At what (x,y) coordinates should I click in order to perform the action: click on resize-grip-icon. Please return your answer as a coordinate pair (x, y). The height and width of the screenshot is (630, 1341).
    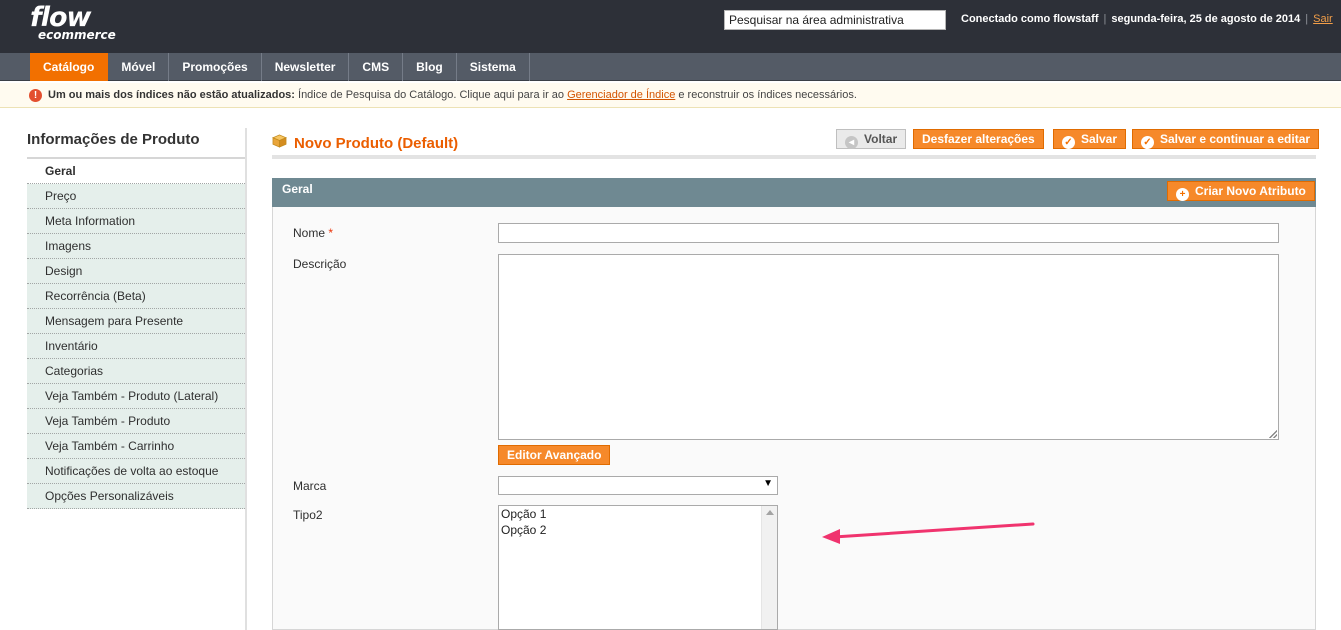
    Looking at the image, I should click on (1273, 434).